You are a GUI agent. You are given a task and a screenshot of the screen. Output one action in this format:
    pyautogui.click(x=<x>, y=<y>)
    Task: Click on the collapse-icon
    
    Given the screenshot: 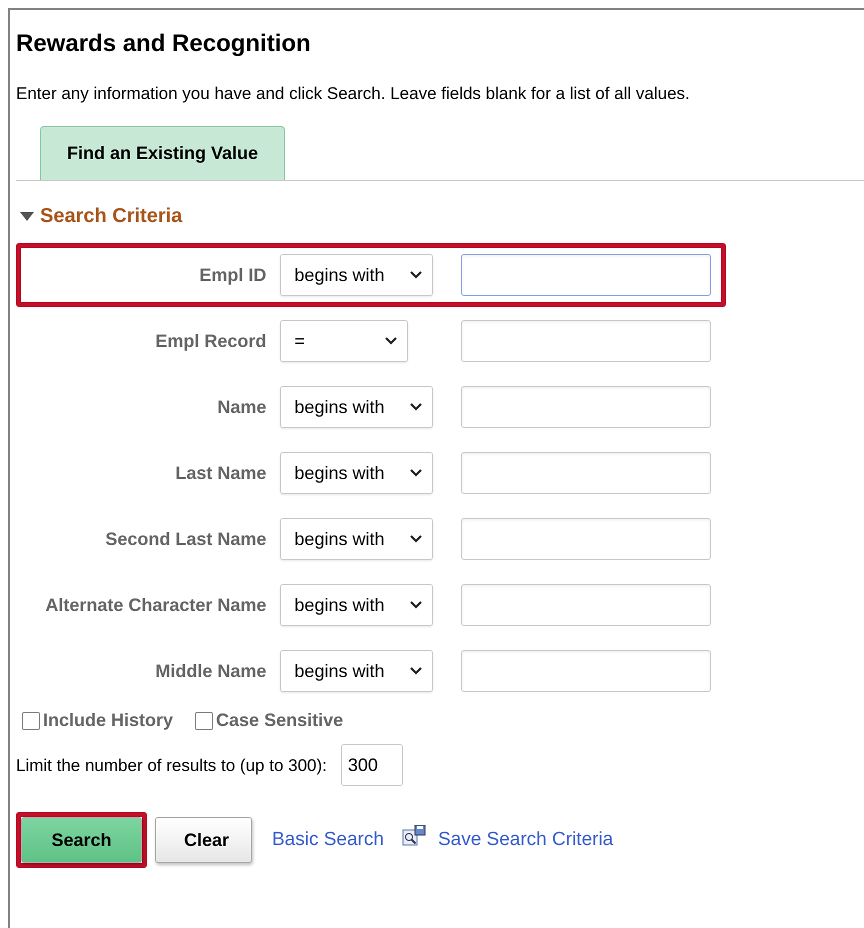 What is the action you would take?
    pyautogui.click(x=27, y=216)
    